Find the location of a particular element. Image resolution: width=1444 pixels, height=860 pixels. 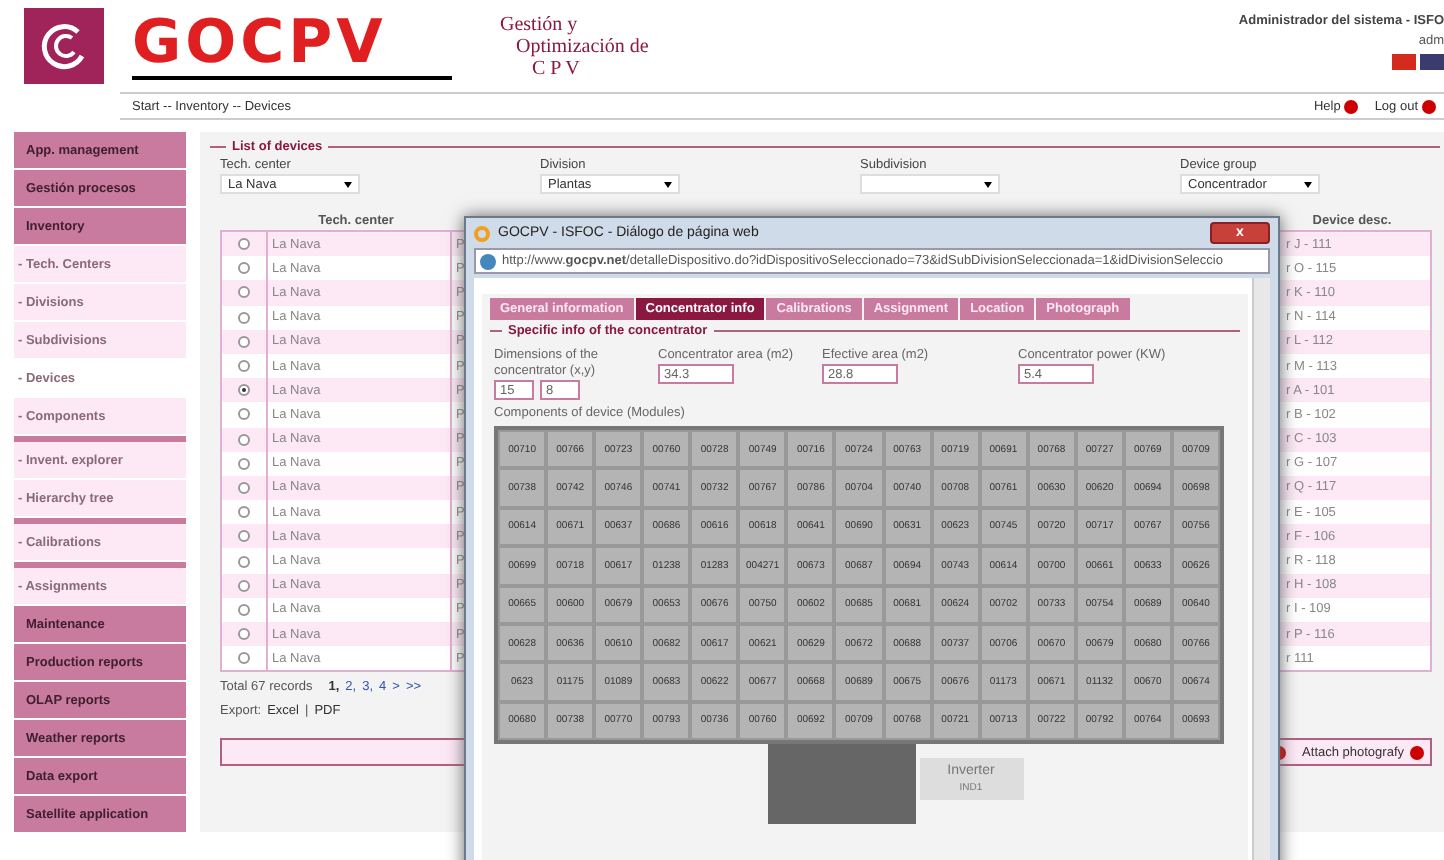

logo-text: GOCPV is located at coordinates (292, 46).